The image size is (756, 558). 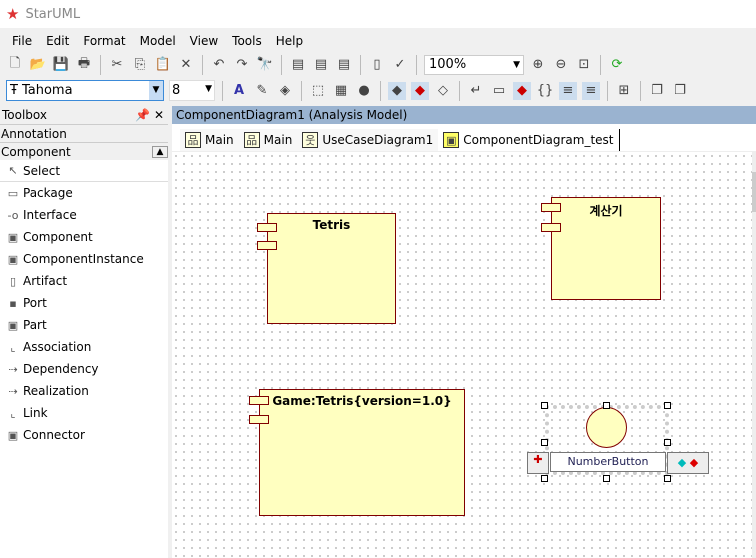 What do you see at coordinates (331, 225) in the screenshot?
I see `component-name: Tetris` at bounding box center [331, 225].